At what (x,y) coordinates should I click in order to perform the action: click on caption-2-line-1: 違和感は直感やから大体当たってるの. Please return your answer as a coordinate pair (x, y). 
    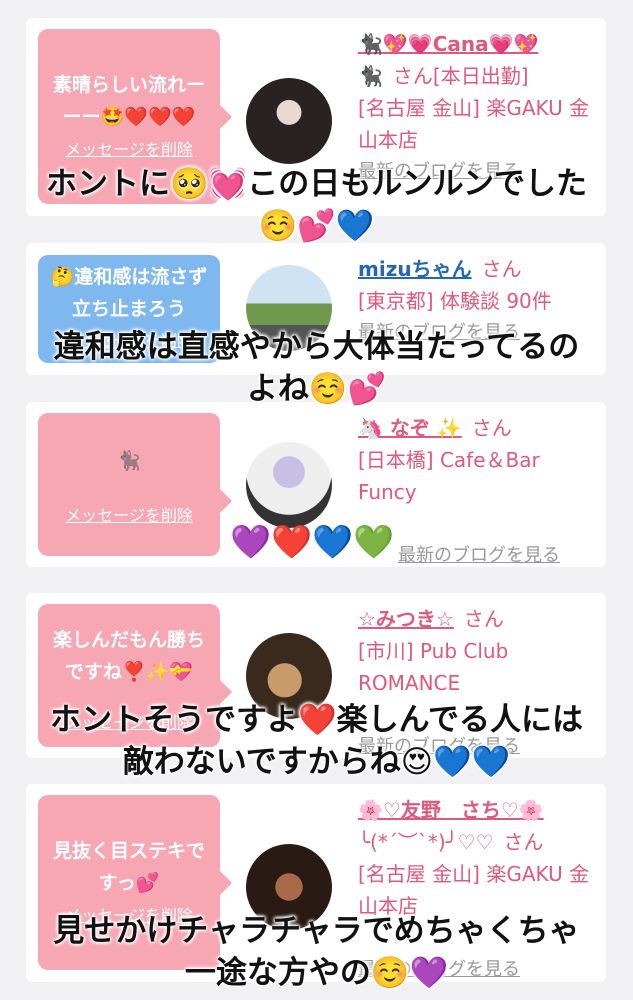
    Looking at the image, I should click on (316, 347).